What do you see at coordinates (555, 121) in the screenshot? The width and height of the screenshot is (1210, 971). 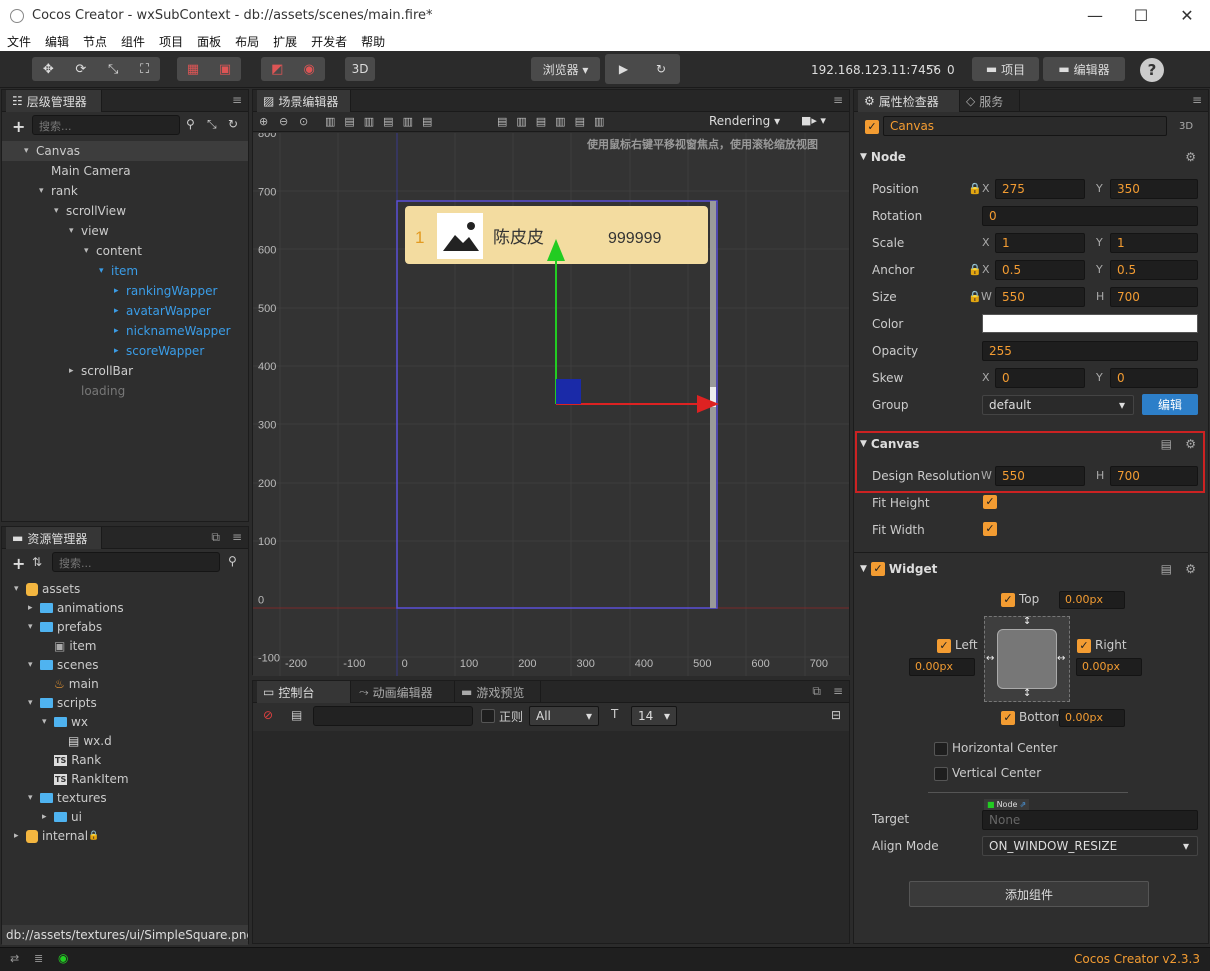 I see `distribute-tools-icon: ▤▥▤▥▤▥` at bounding box center [555, 121].